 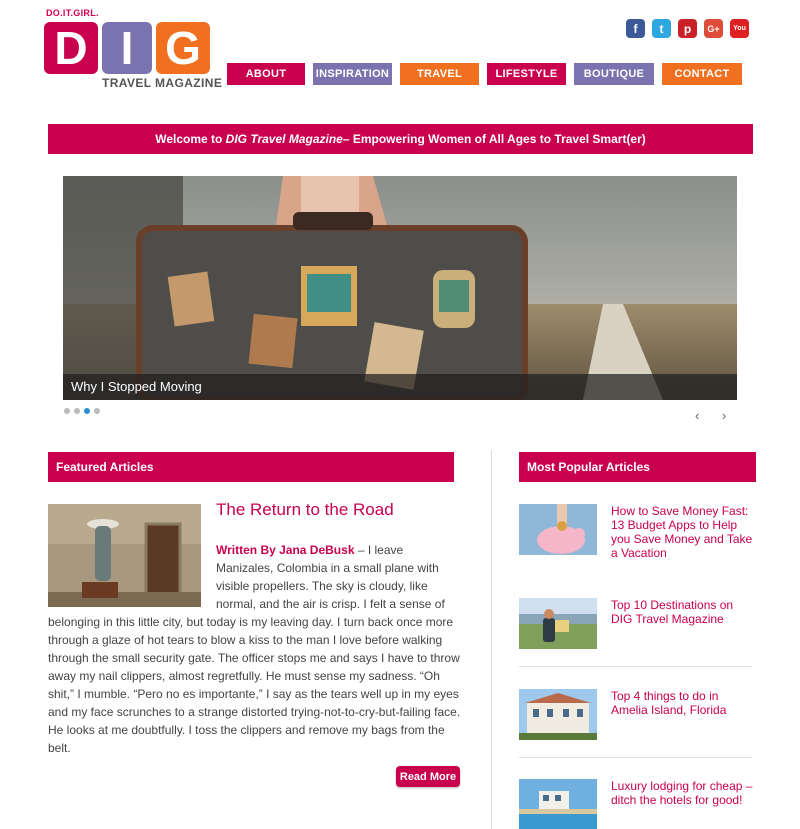 What do you see at coordinates (71, 48) in the screenshot?
I see `logo-letter-d: D` at bounding box center [71, 48].